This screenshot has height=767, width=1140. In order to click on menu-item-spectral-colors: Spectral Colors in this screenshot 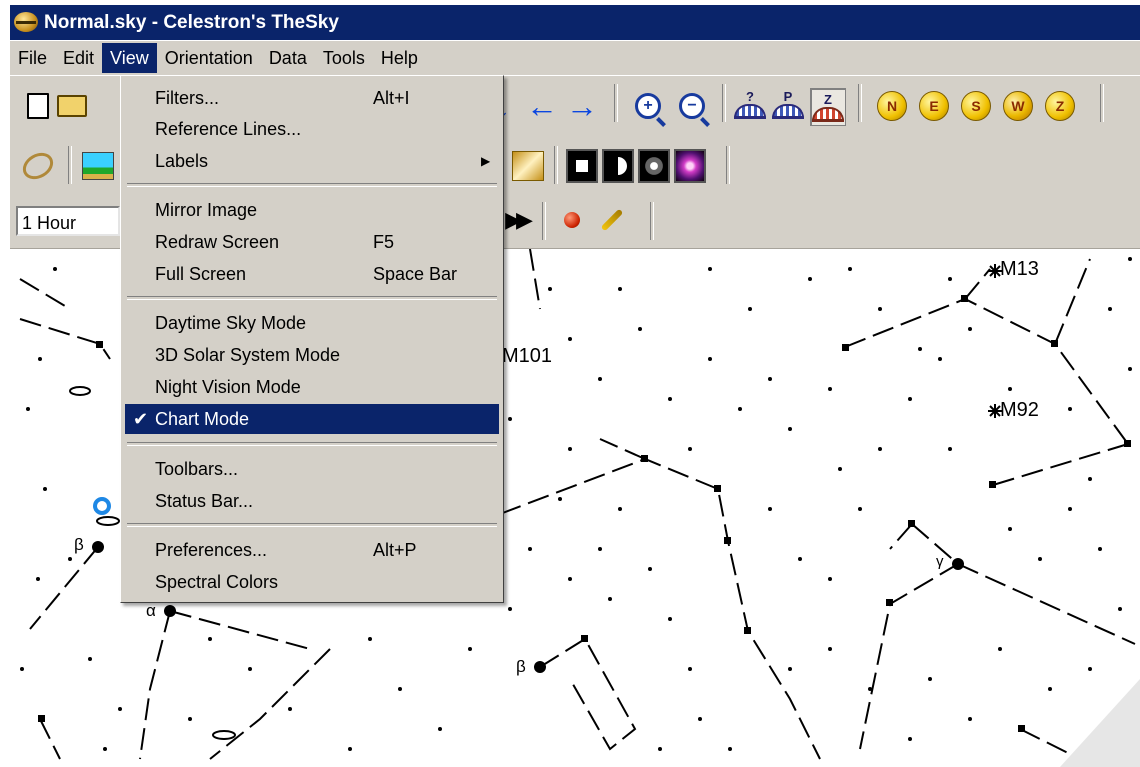, I will do `click(312, 582)`.